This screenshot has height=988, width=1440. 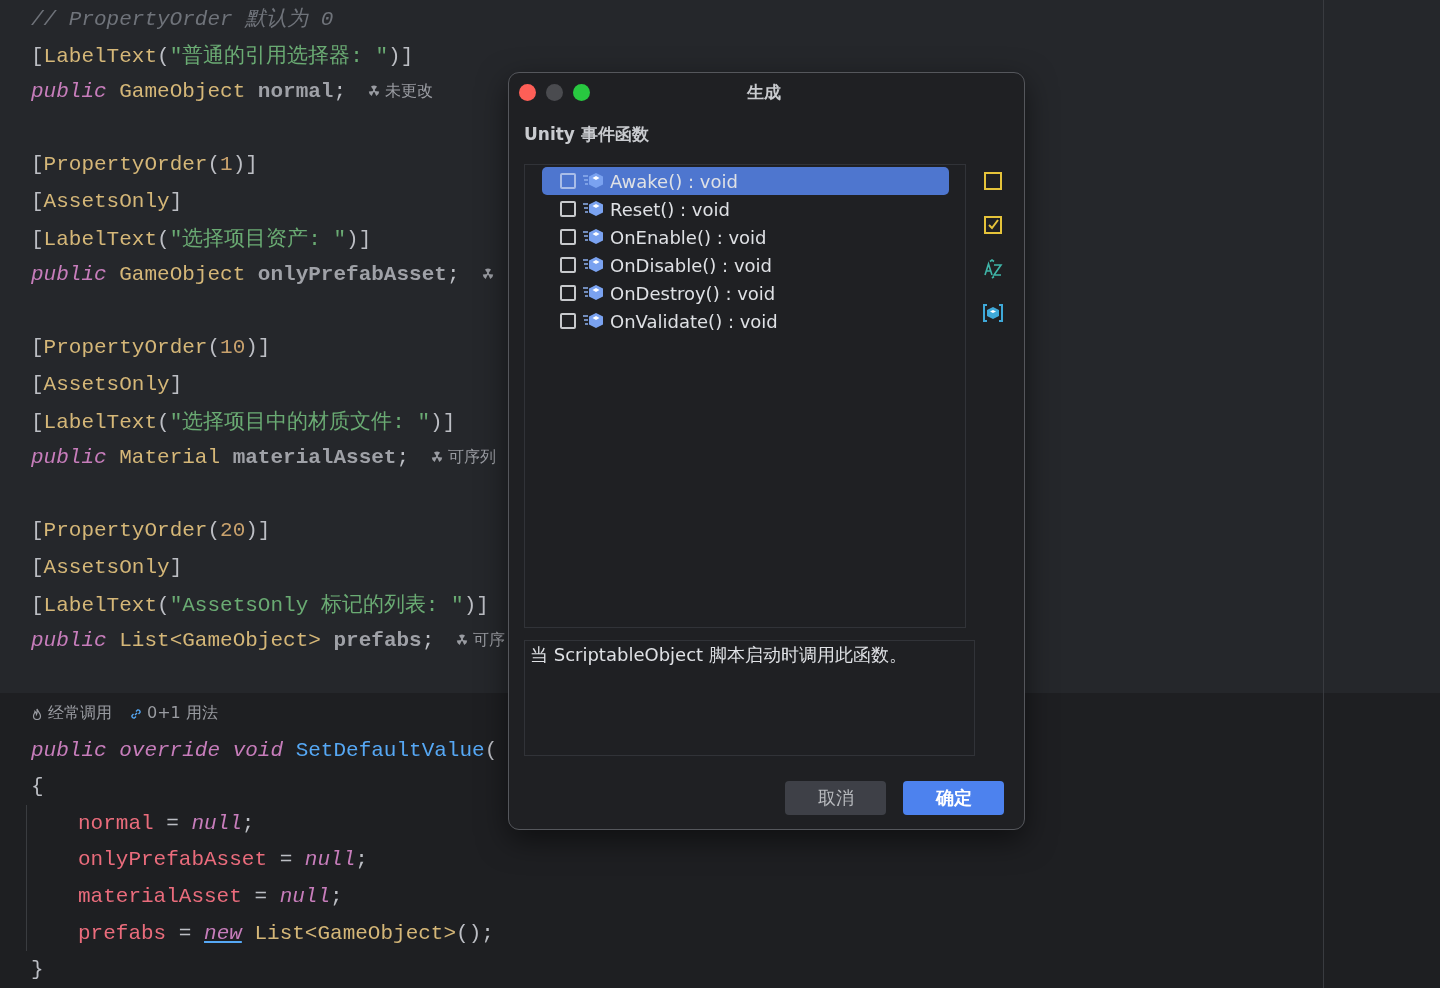 What do you see at coordinates (745, 293) in the screenshot?
I see `list-item: OnDestroy() : void` at bounding box center [745, 293].